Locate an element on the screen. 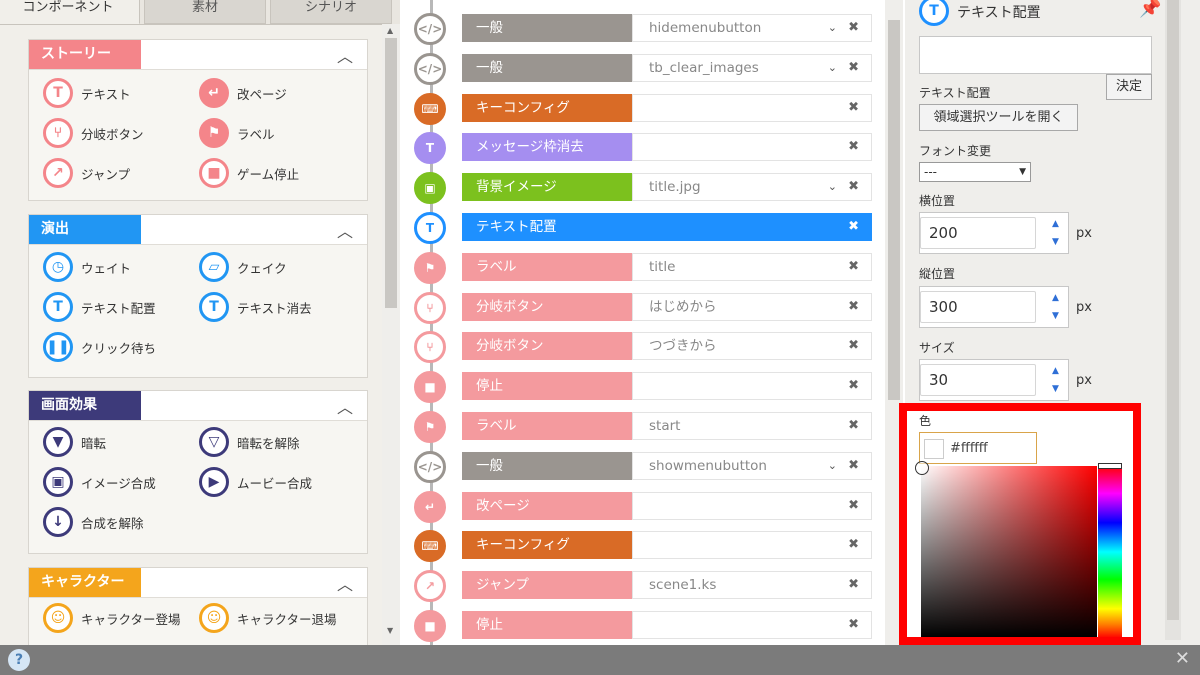 This screenshot has width=1200, height=675. component-uncompose: ↓ 合成を解除 is located at coordinates (93, 522).